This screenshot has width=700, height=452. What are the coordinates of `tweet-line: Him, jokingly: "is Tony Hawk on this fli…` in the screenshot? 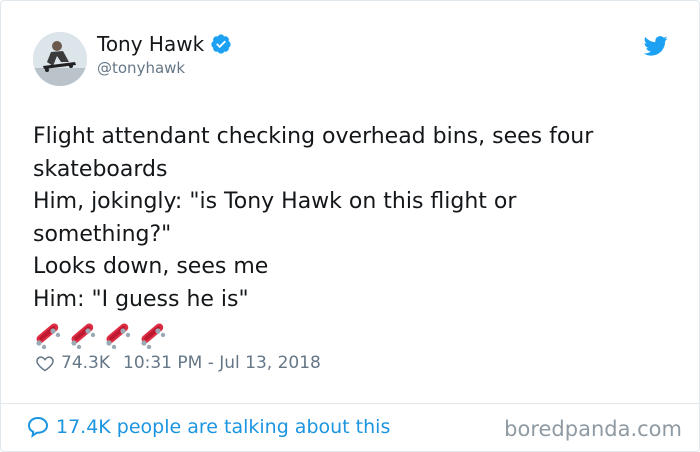 It's located at (275, 201).